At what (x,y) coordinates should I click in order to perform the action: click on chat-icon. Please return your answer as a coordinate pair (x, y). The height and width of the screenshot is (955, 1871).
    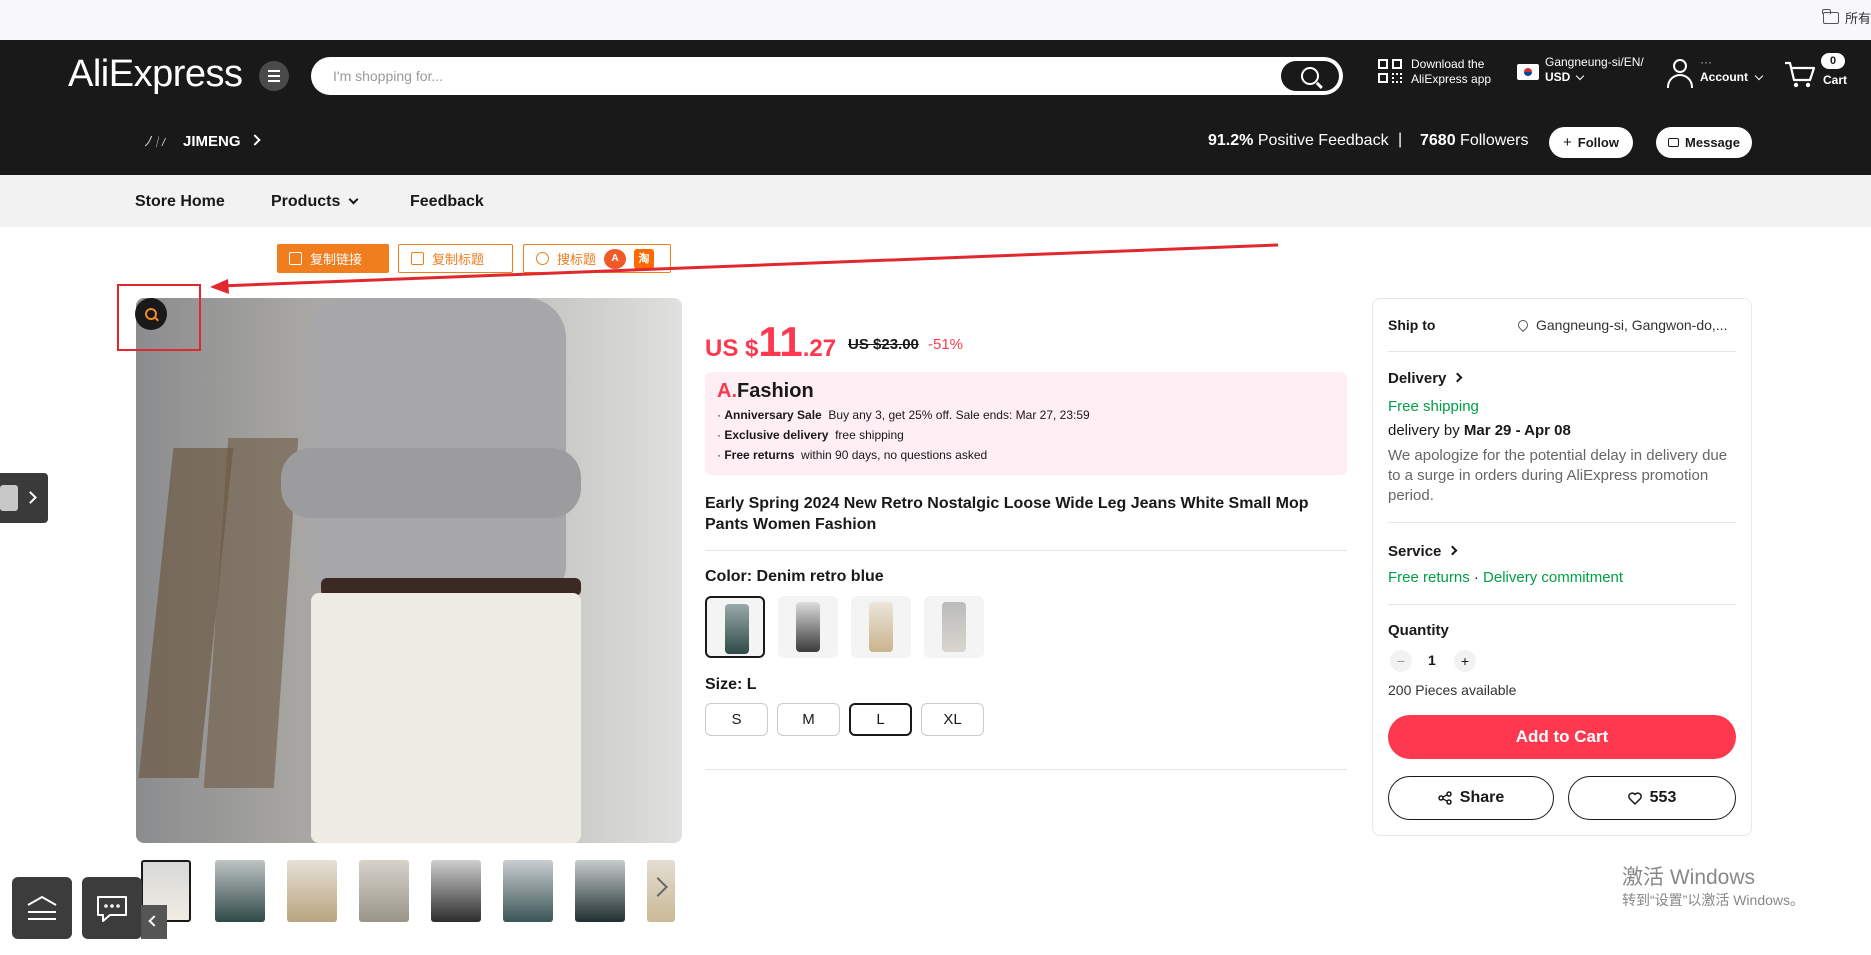
    Looking at the image, I should click on (112, 909).